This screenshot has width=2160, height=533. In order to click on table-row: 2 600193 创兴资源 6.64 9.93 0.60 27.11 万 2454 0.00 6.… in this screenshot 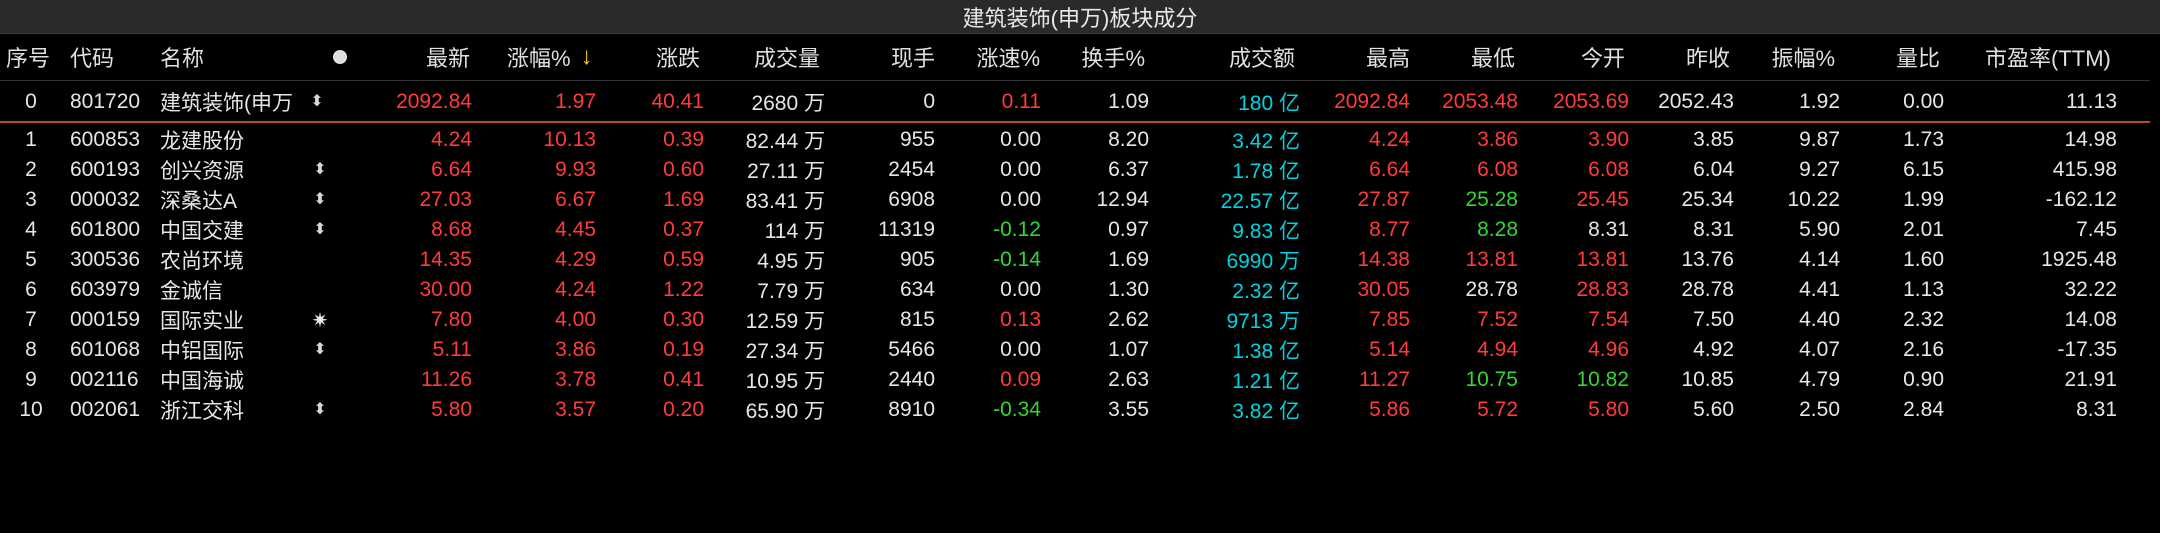, I will do `click(1080, 170)`.